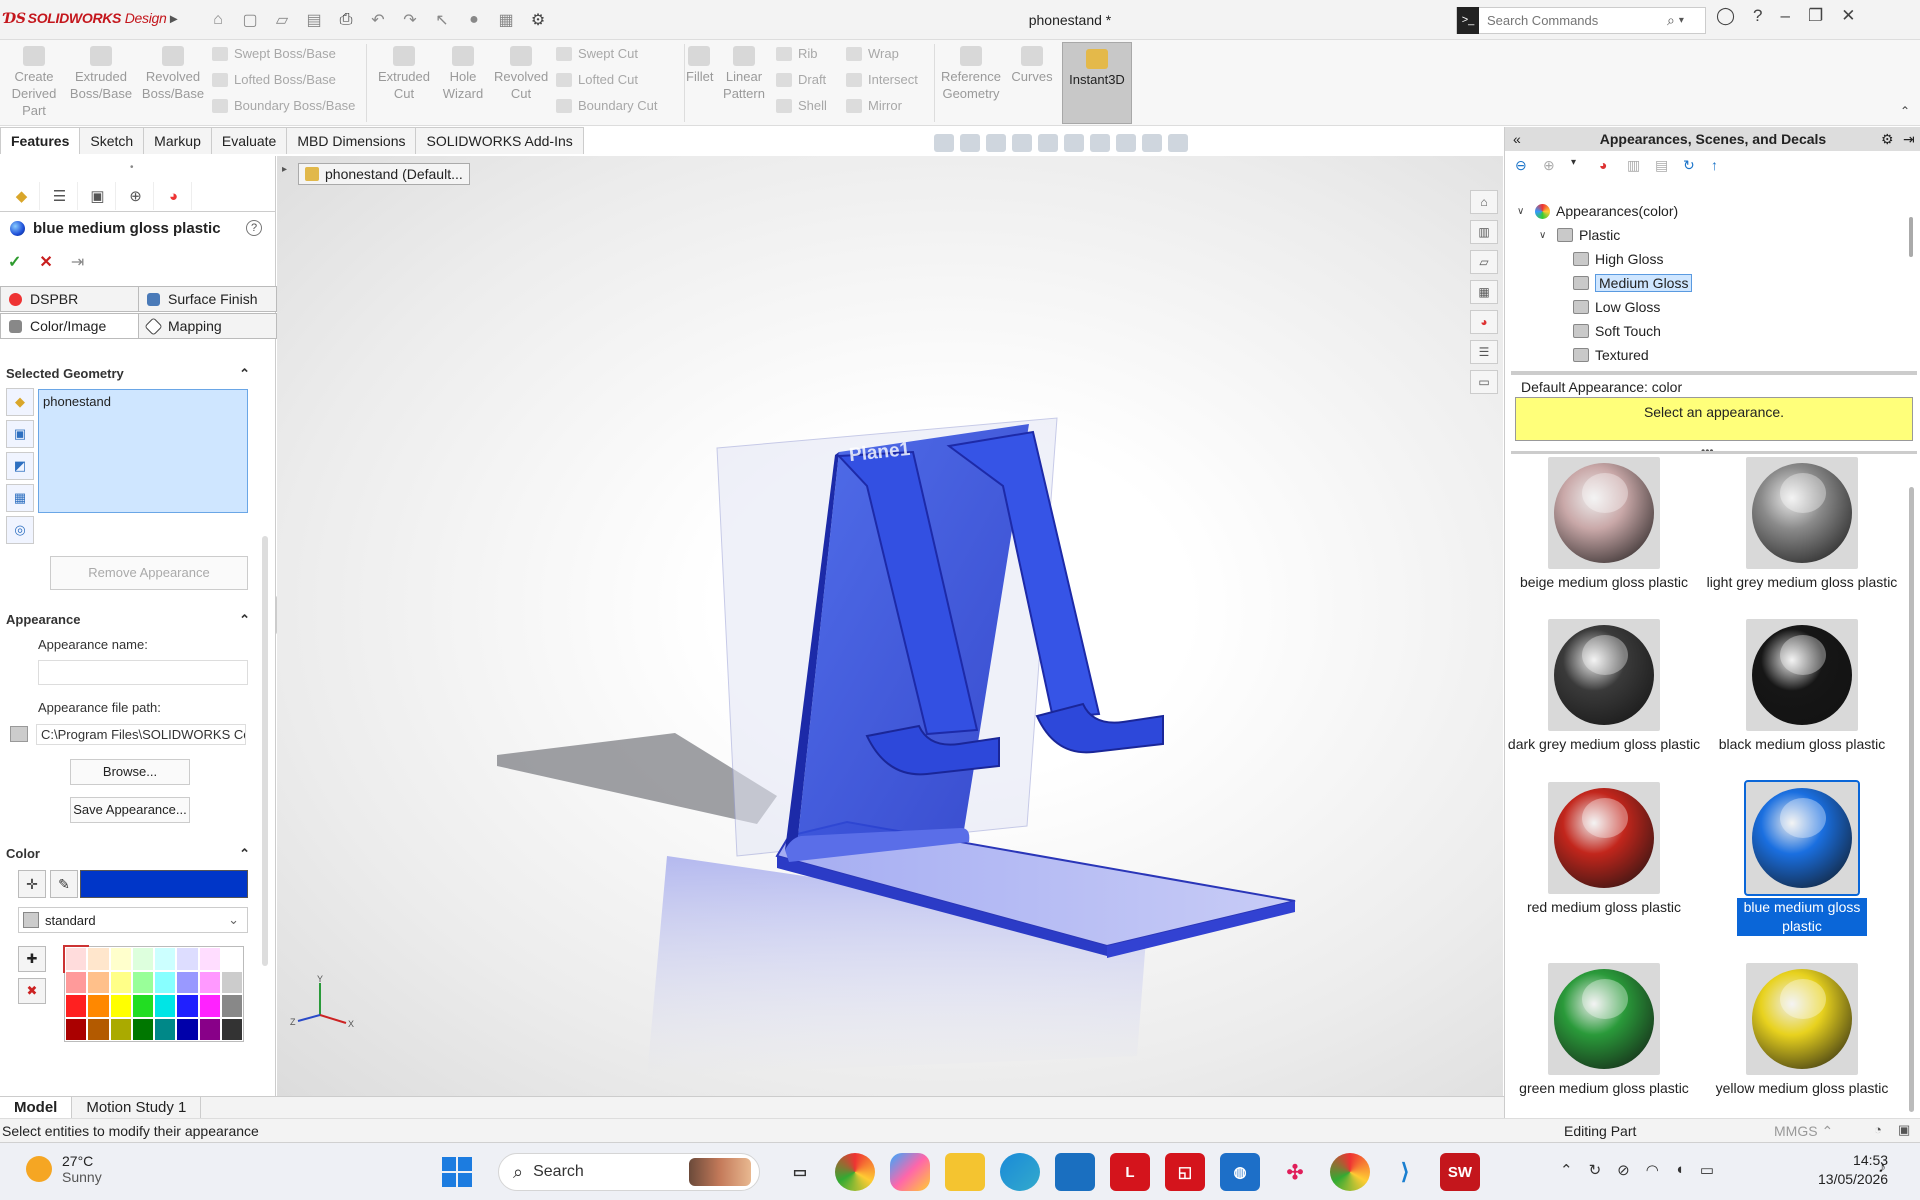 The height and width of the screenshot is (1200, 1920). I want to click on selected-geometry-header: Selected Geometry ⌃, so click(128, 374).